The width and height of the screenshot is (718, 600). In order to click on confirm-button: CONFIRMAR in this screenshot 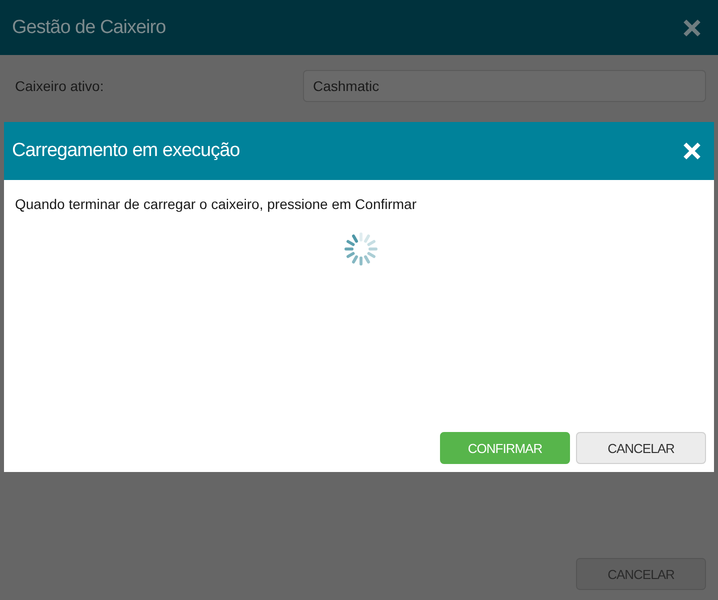, I will do `click(505, 448)`.